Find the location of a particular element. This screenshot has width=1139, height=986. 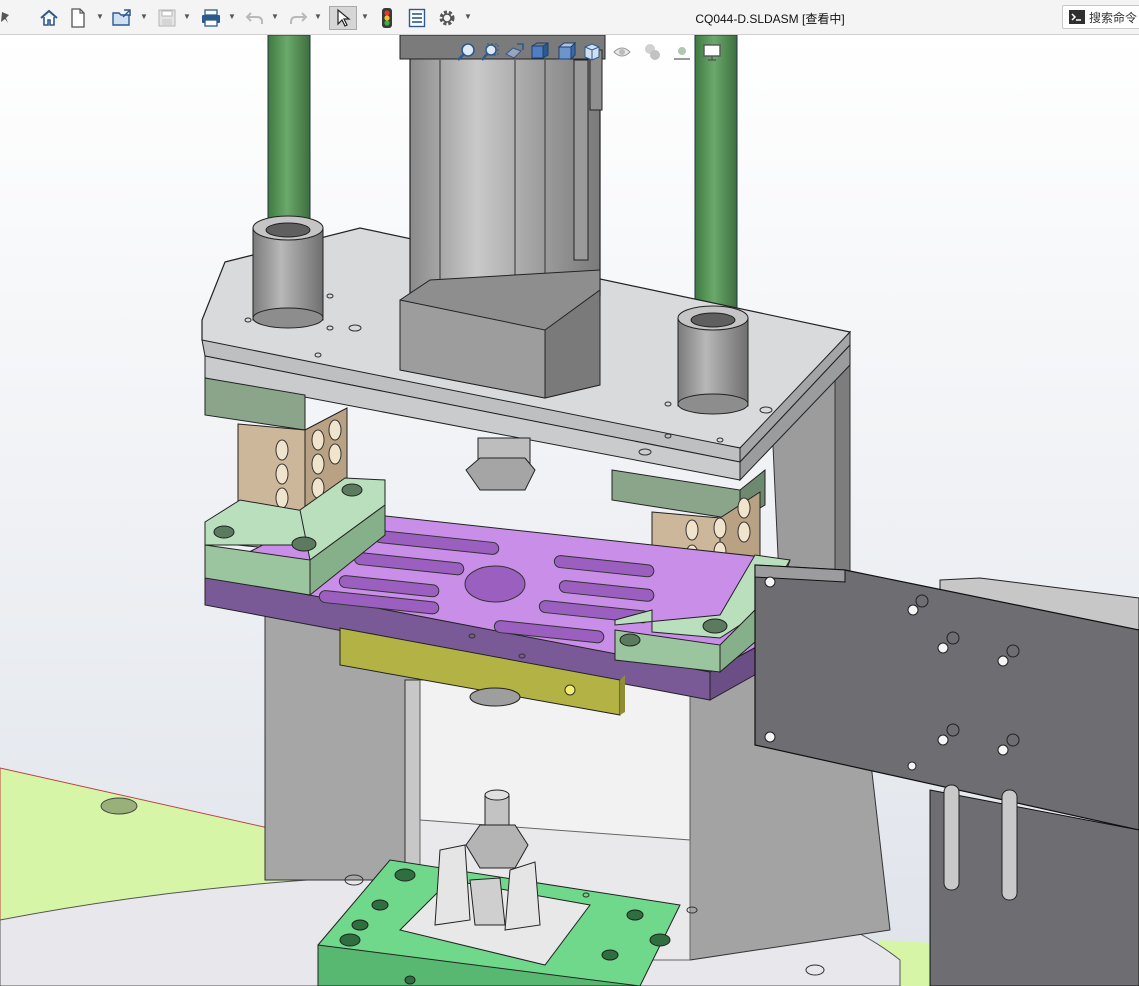

options-button is located at coordinates (447, 18).